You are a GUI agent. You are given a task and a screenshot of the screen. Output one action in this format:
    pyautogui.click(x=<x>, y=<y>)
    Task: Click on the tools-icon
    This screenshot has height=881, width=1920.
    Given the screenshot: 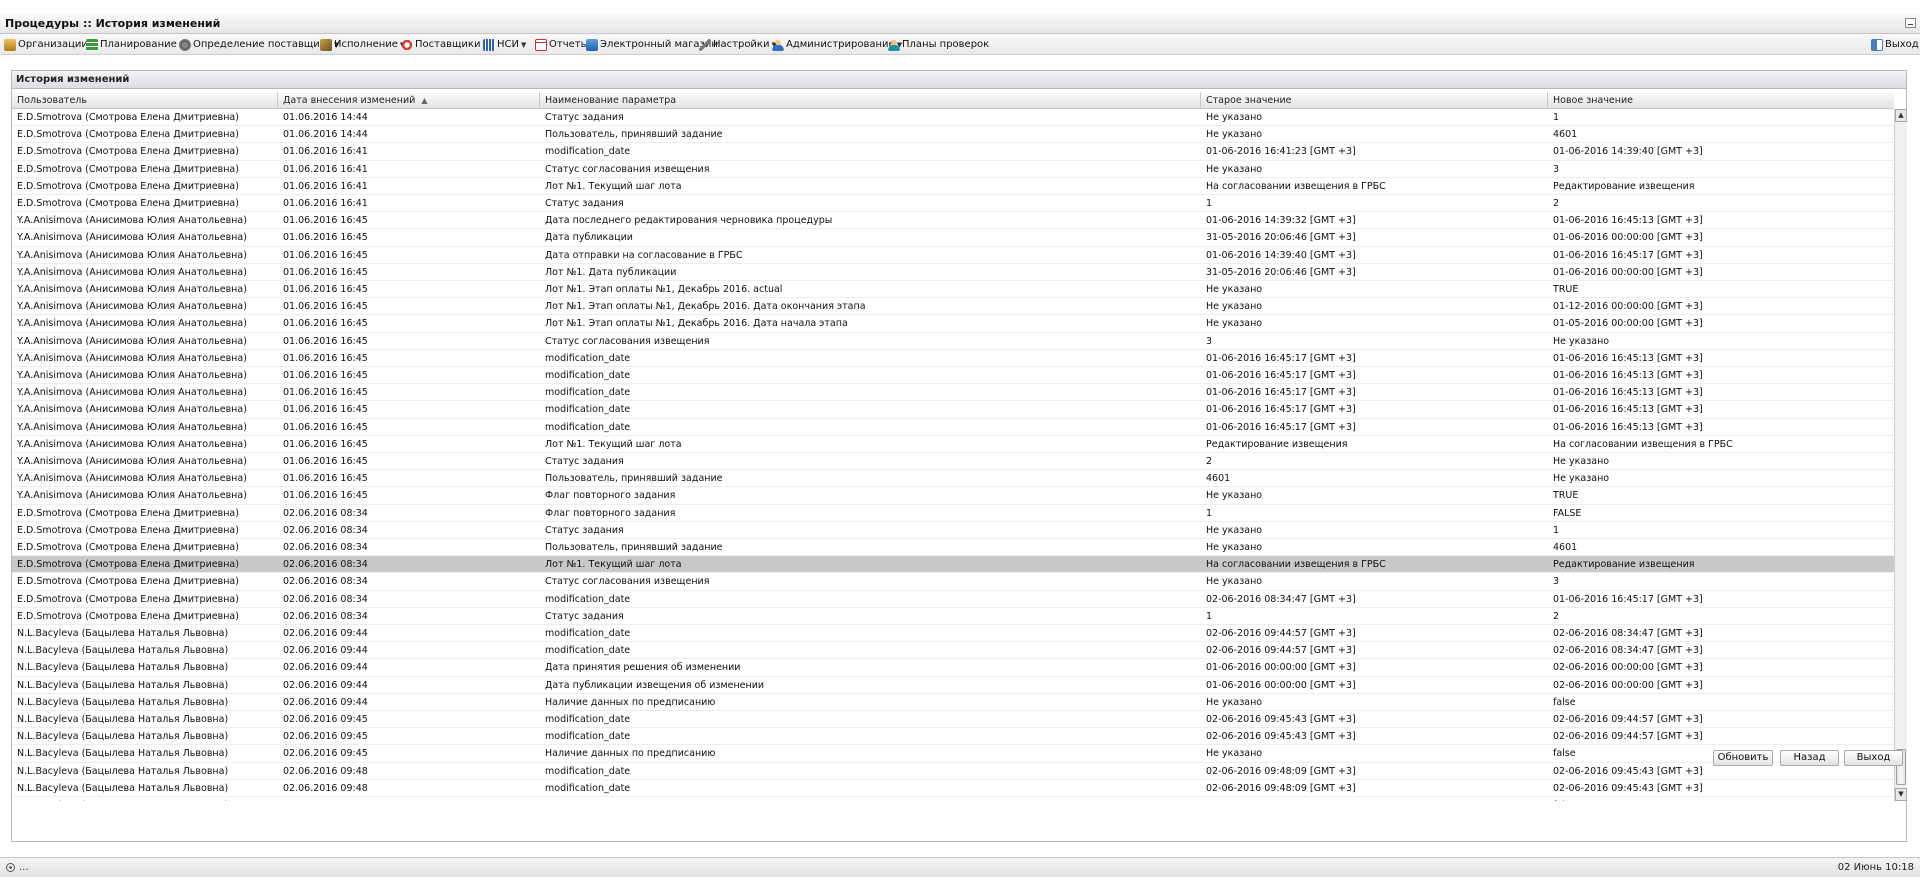 What is the action you would take?
    pyautogui.click(x=326, y=44)
    